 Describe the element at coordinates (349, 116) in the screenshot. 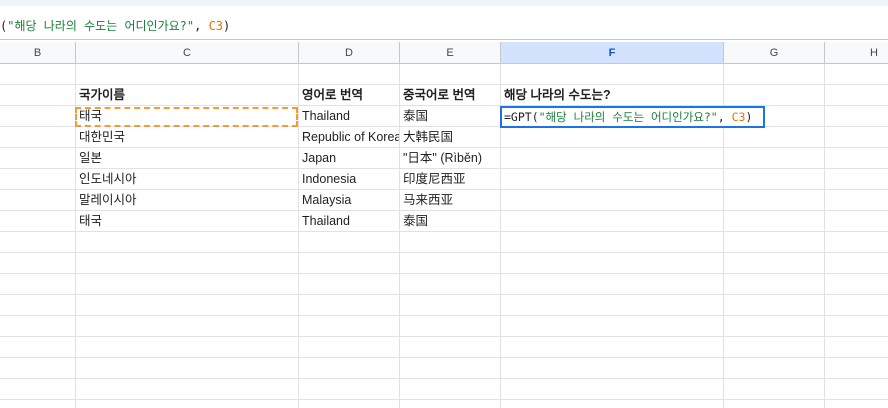

I see `cell-d3: Thailand` at that location.